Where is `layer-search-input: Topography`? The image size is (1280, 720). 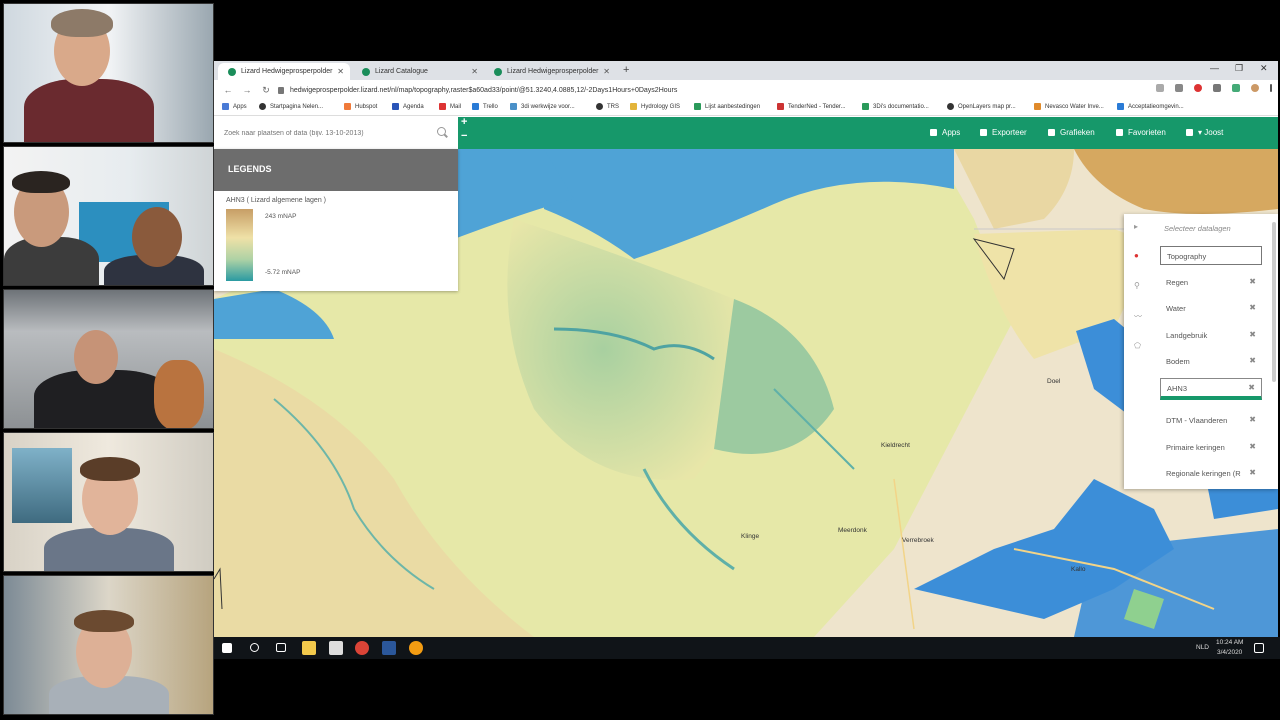
layer-search-input: Topography is located at coordinates (1211, 255).